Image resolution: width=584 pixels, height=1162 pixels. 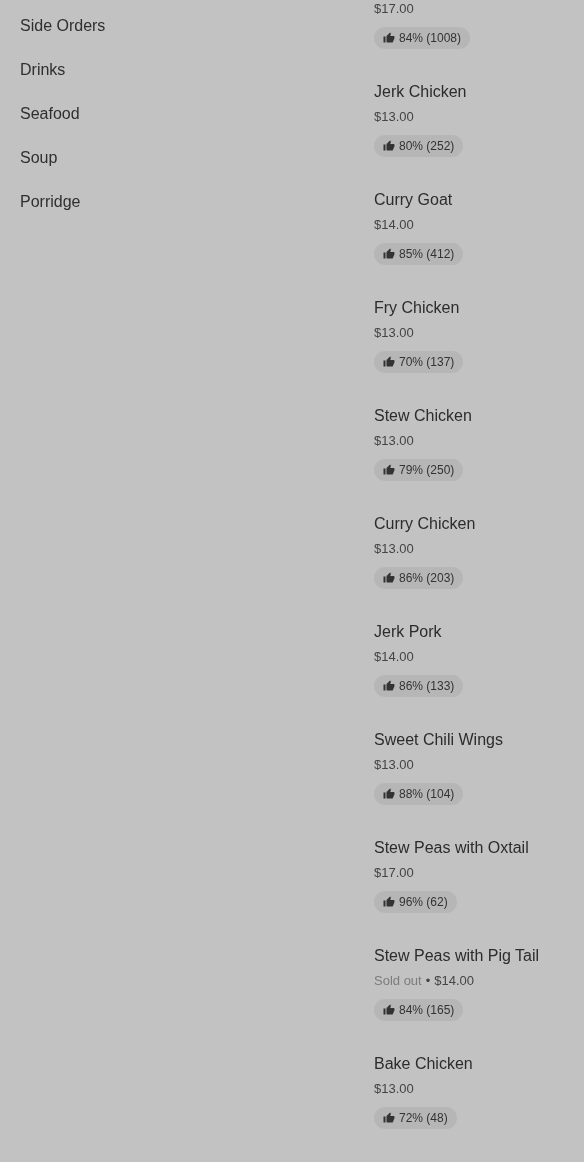 What do you see at coordinates (427, 578) in the screenshot?
I see `rating-text: 86% (203)` at bounding box center [427, 578].